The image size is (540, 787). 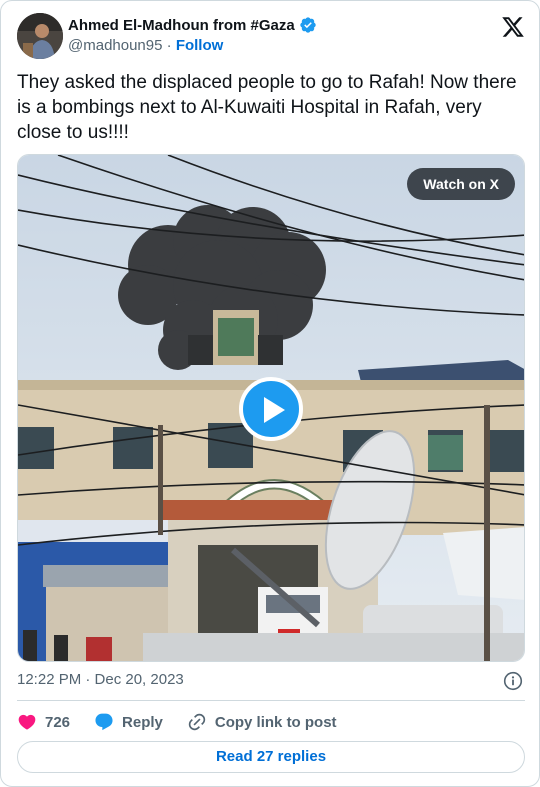 What do you see at coordinates (27, 722) in the screenshot?
I see `heart-icon` at bounding box center [27, 722].